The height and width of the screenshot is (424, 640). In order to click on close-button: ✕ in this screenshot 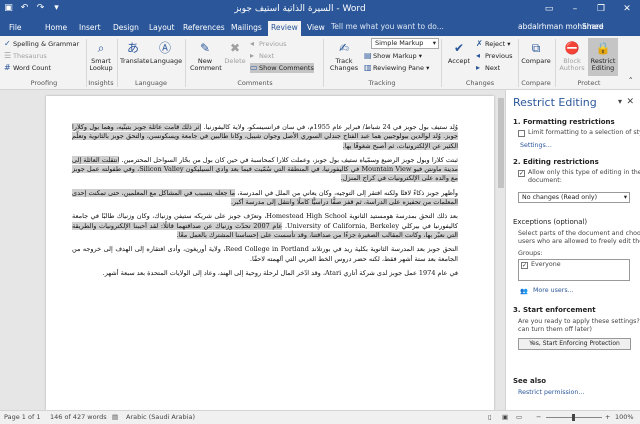, I will do `click(627, 9)`.